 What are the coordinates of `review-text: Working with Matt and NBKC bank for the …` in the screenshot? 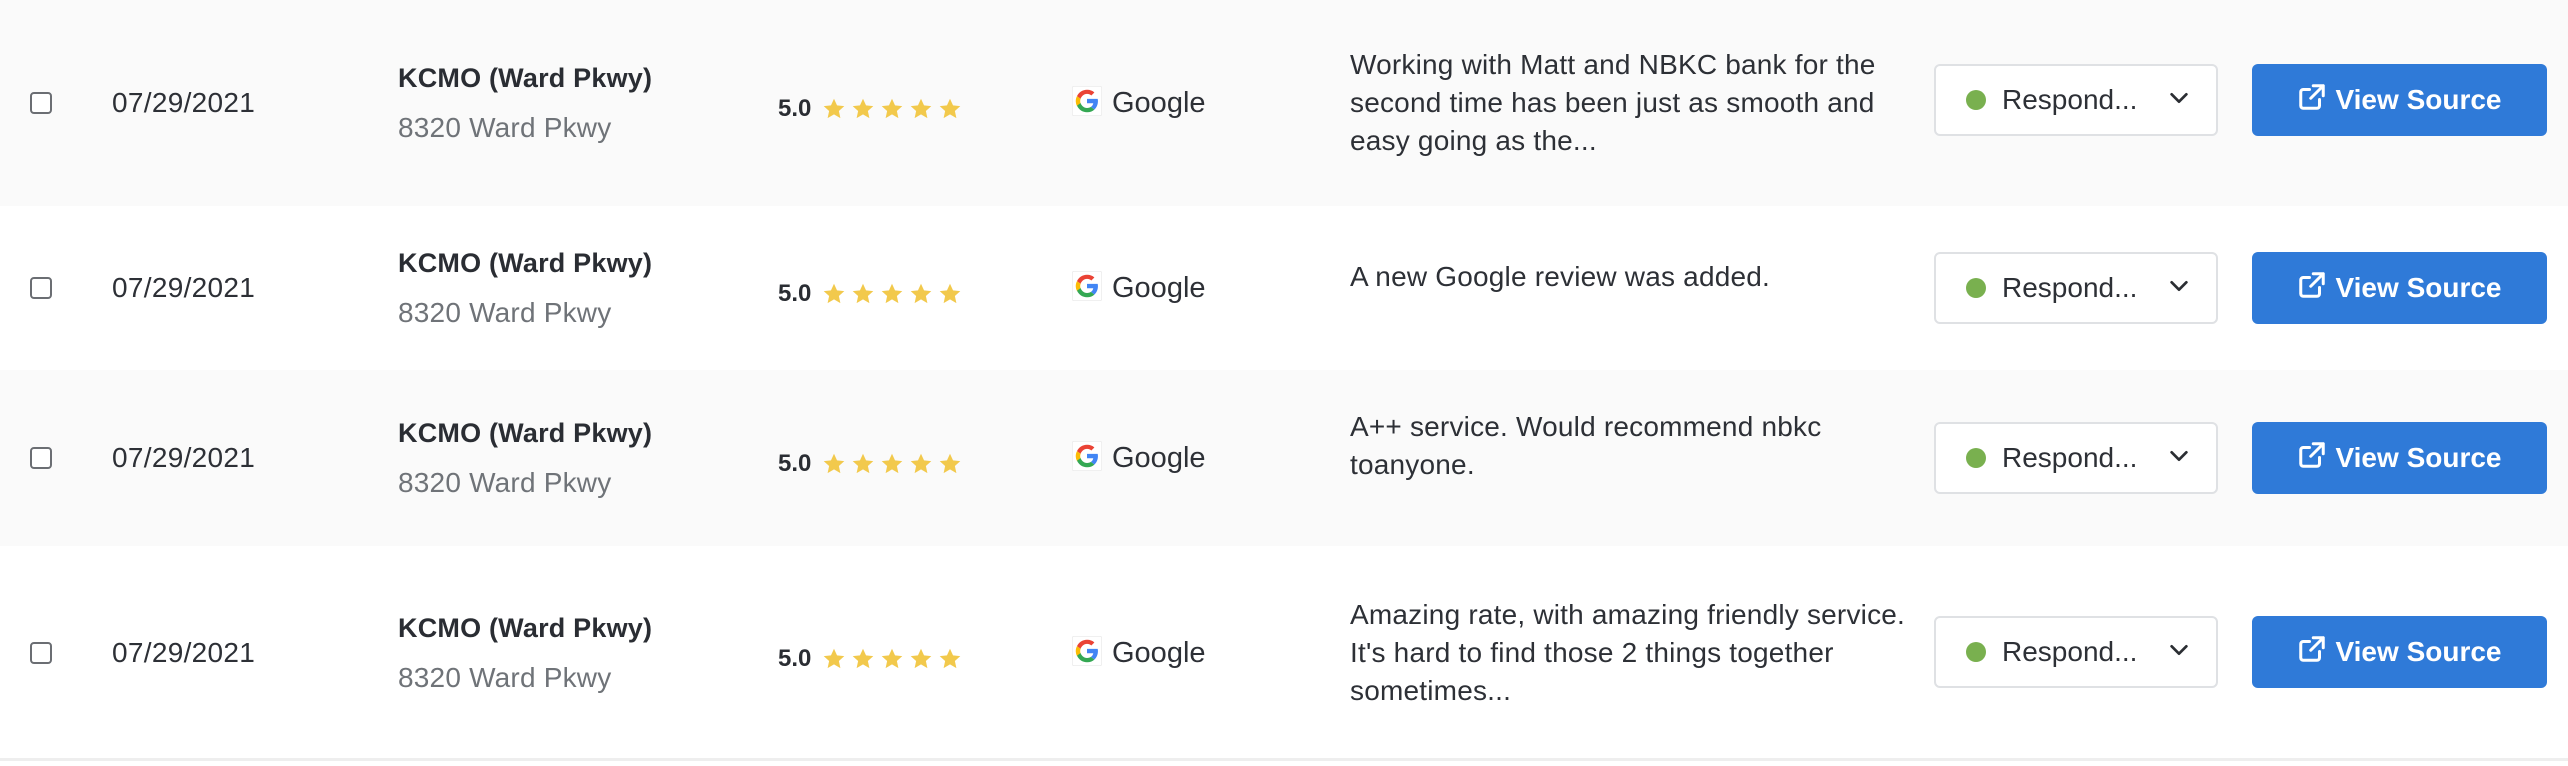 It's located at (1613, 102).